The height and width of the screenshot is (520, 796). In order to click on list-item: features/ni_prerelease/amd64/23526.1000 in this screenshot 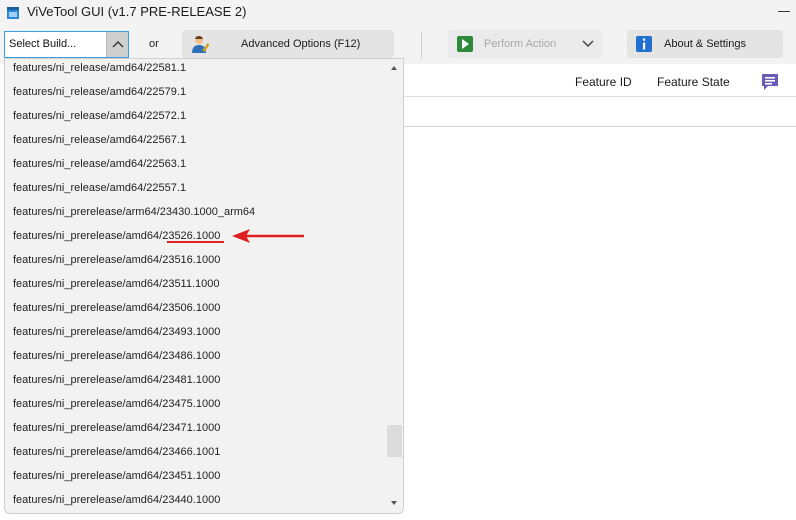, I will do `click(116, 239)`.